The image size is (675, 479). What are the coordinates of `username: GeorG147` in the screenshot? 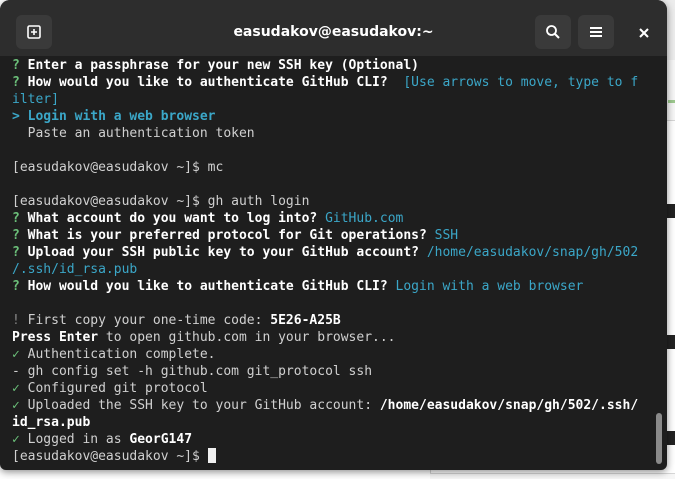 It's located at (161, 439).